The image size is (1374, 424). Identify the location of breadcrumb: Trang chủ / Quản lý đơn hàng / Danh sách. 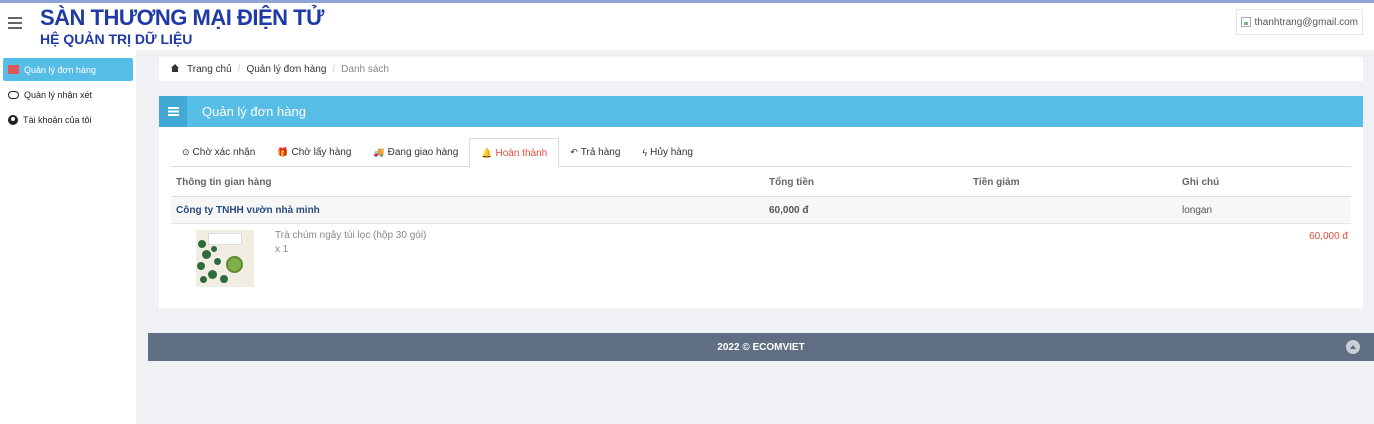
(761, 69).